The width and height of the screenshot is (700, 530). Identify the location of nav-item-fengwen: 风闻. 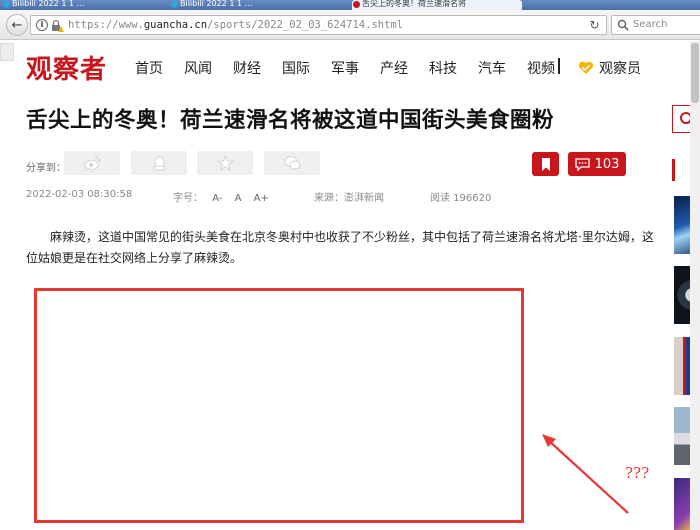
(198, 68).